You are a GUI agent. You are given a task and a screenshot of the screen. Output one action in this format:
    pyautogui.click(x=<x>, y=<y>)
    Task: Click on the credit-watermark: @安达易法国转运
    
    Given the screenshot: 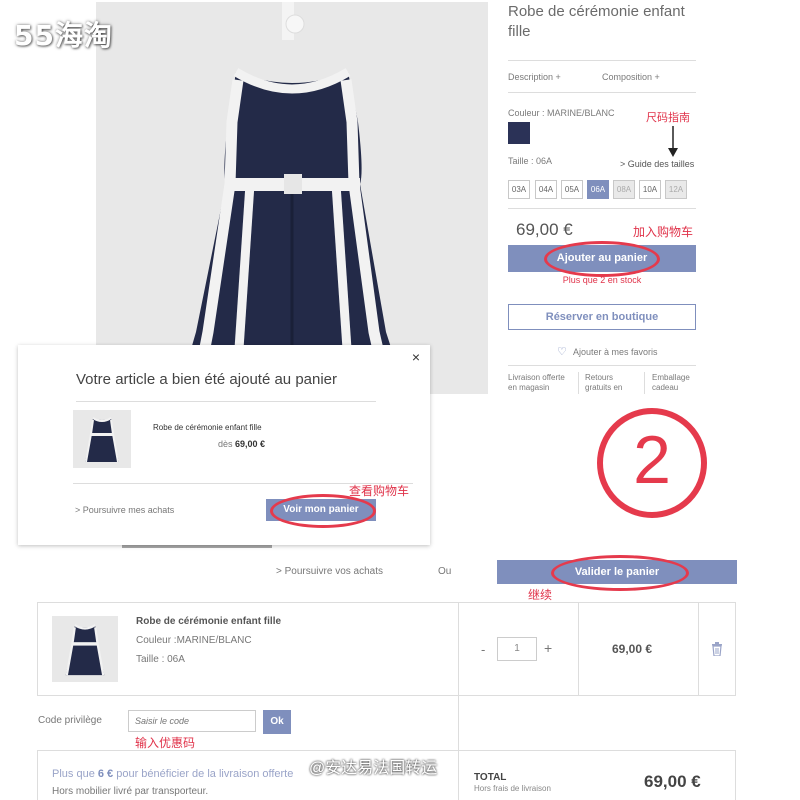 What is the action you would take?
    pyautogui.click(x=373, y=768)
    